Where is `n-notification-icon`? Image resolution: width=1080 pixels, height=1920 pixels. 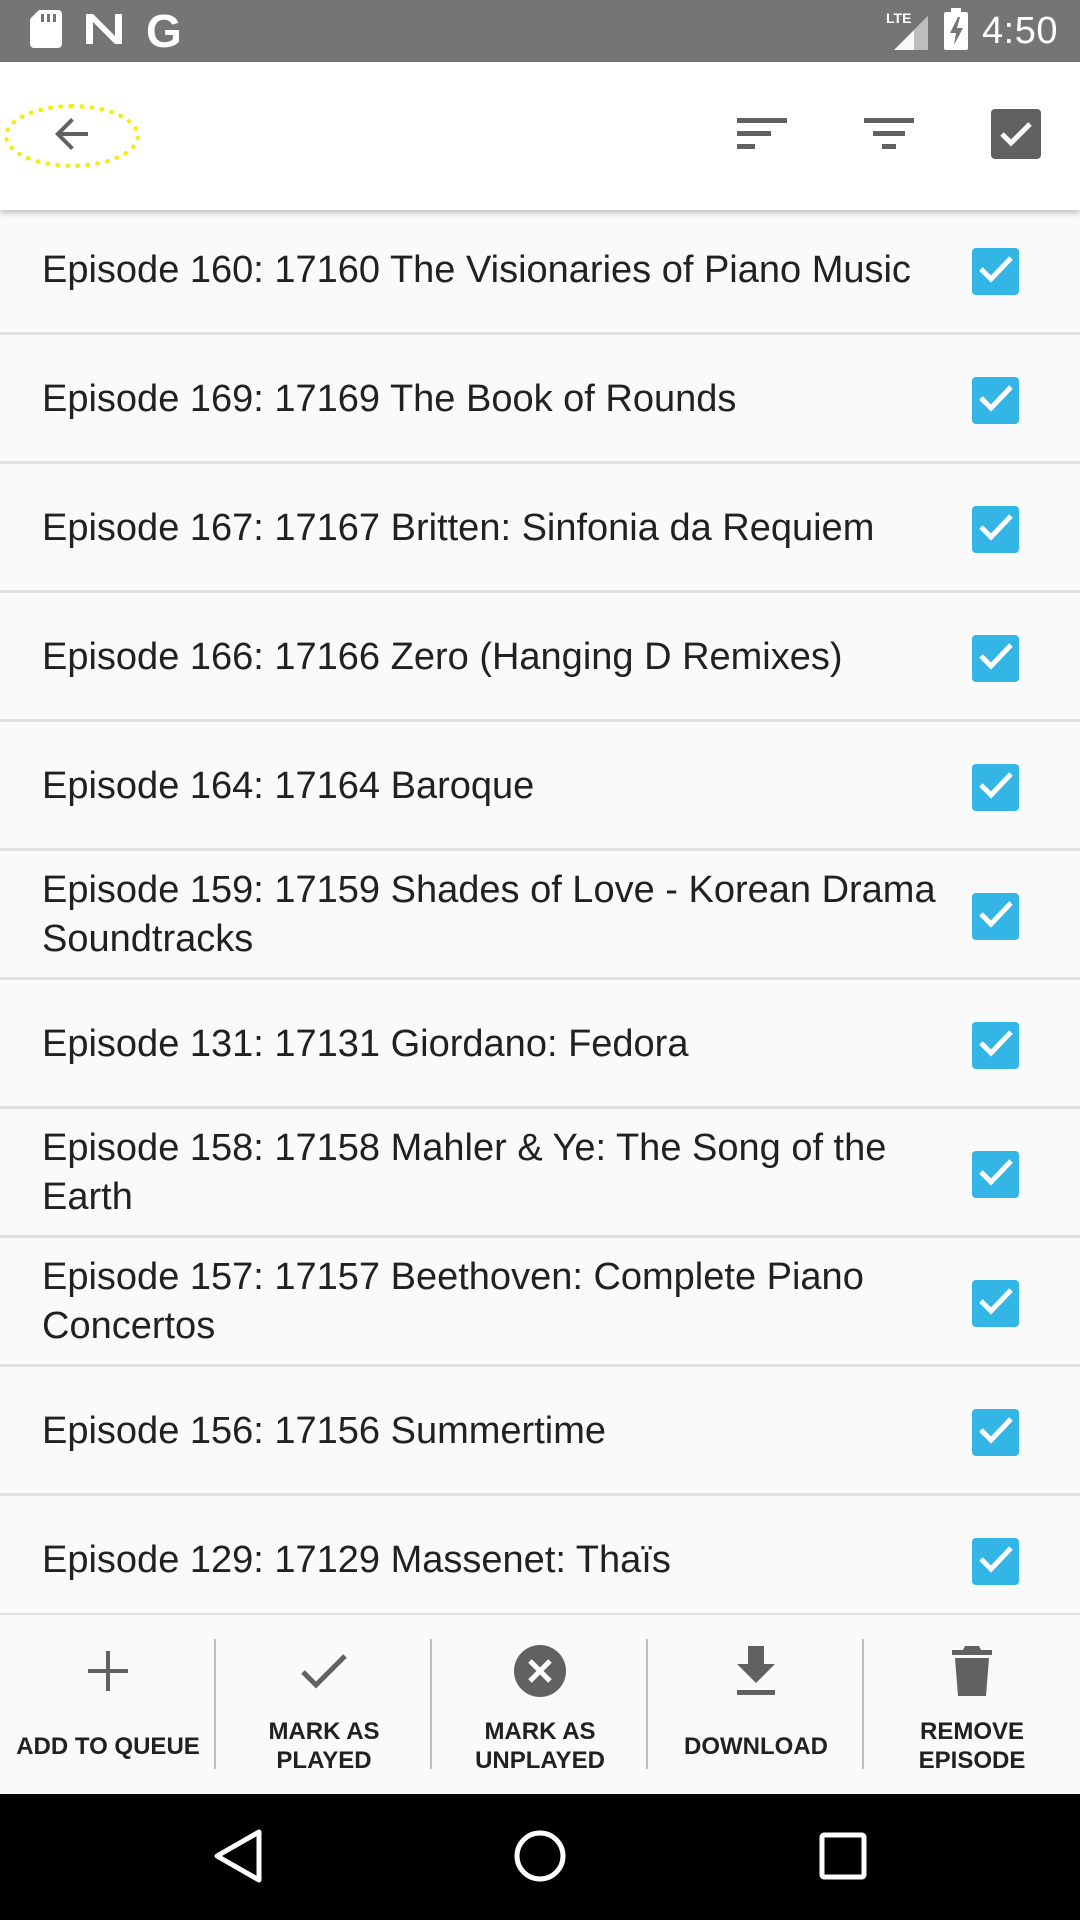 n-notification-icon is located at coordinates (104, 31).